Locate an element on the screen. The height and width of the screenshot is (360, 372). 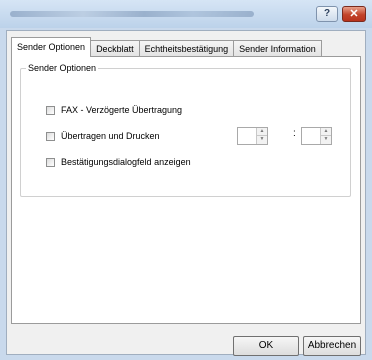
option-show-confirmation-dialog: Bestätigungsdialogfeld anzeigen is located at coordinates (118, 162).